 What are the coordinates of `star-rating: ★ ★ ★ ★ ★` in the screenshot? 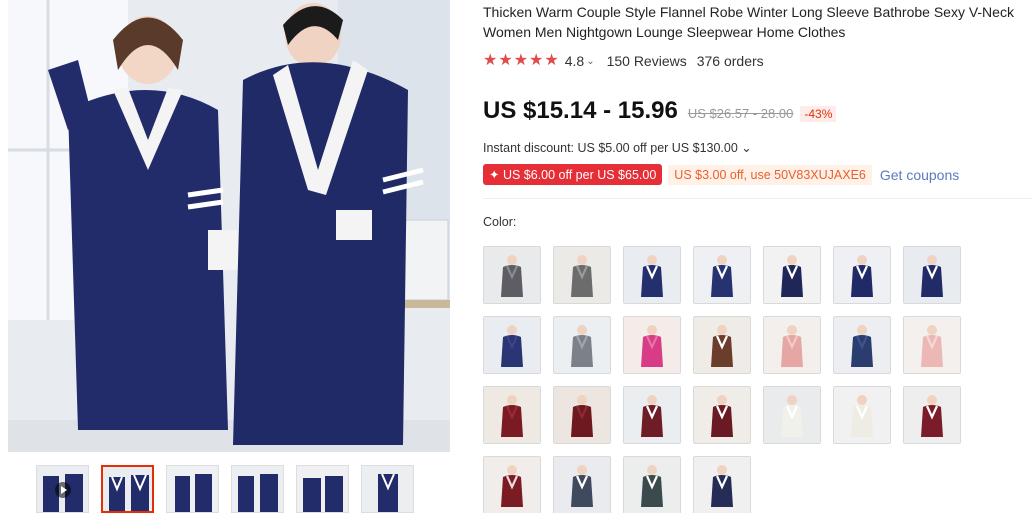 It's located at (521, 61).